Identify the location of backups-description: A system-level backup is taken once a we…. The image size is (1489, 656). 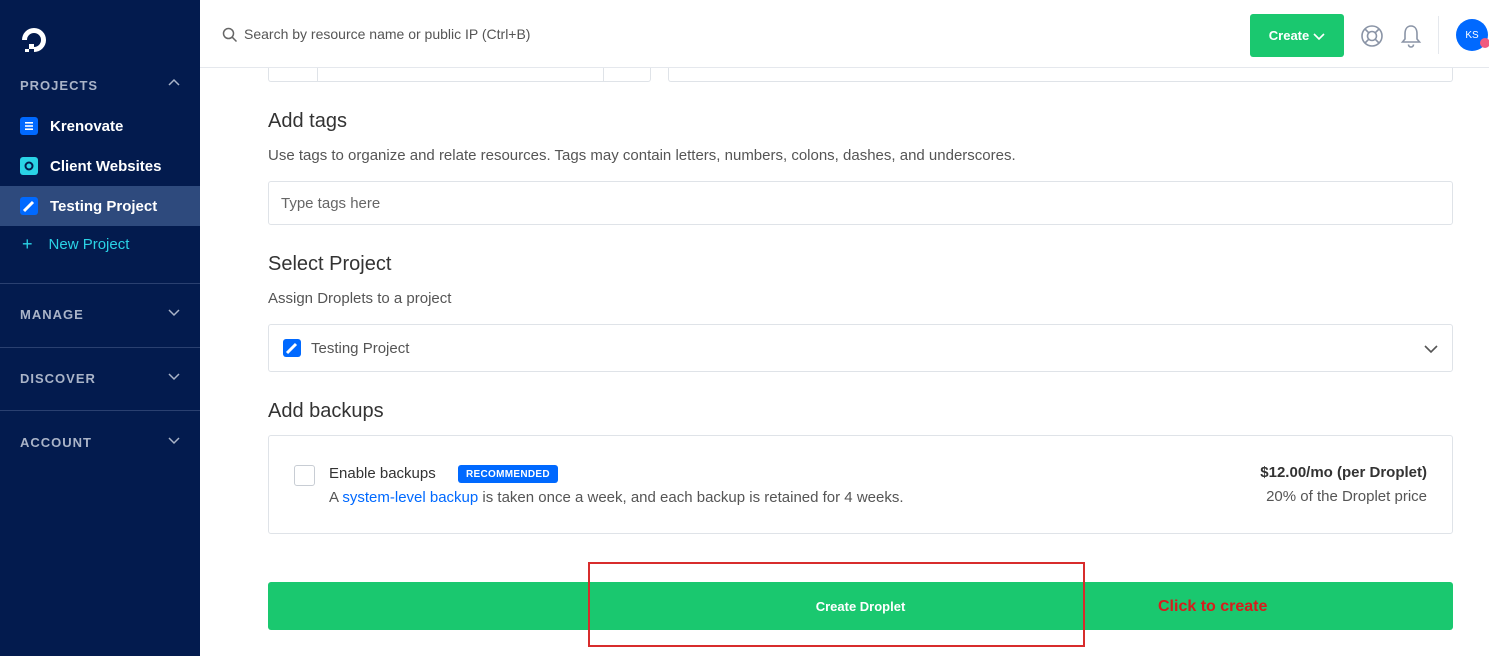
(616, 497).